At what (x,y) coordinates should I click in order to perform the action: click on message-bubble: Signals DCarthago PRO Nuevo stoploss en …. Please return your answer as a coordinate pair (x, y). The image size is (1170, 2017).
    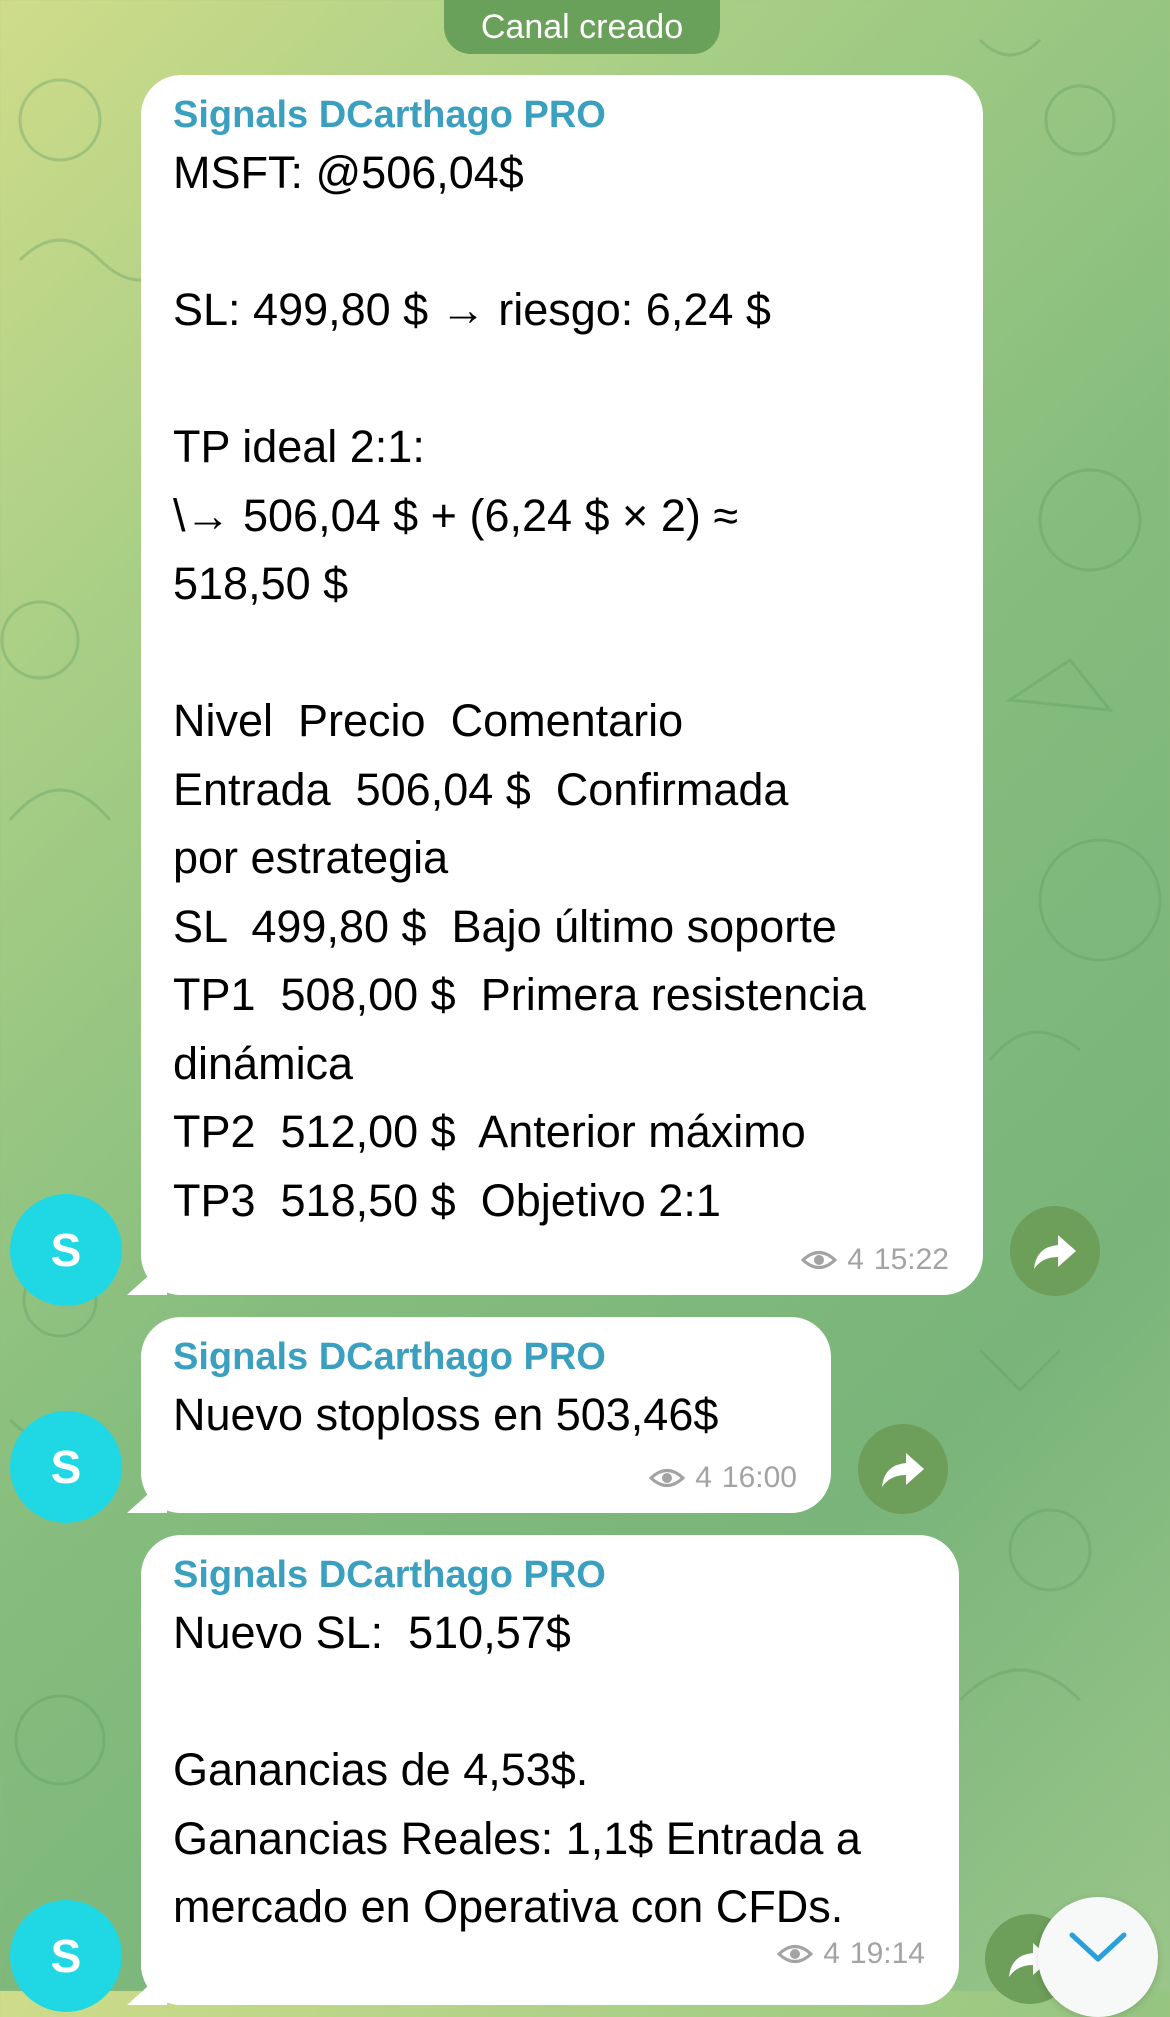
    Looking at the image, I should click on (479, 1415).